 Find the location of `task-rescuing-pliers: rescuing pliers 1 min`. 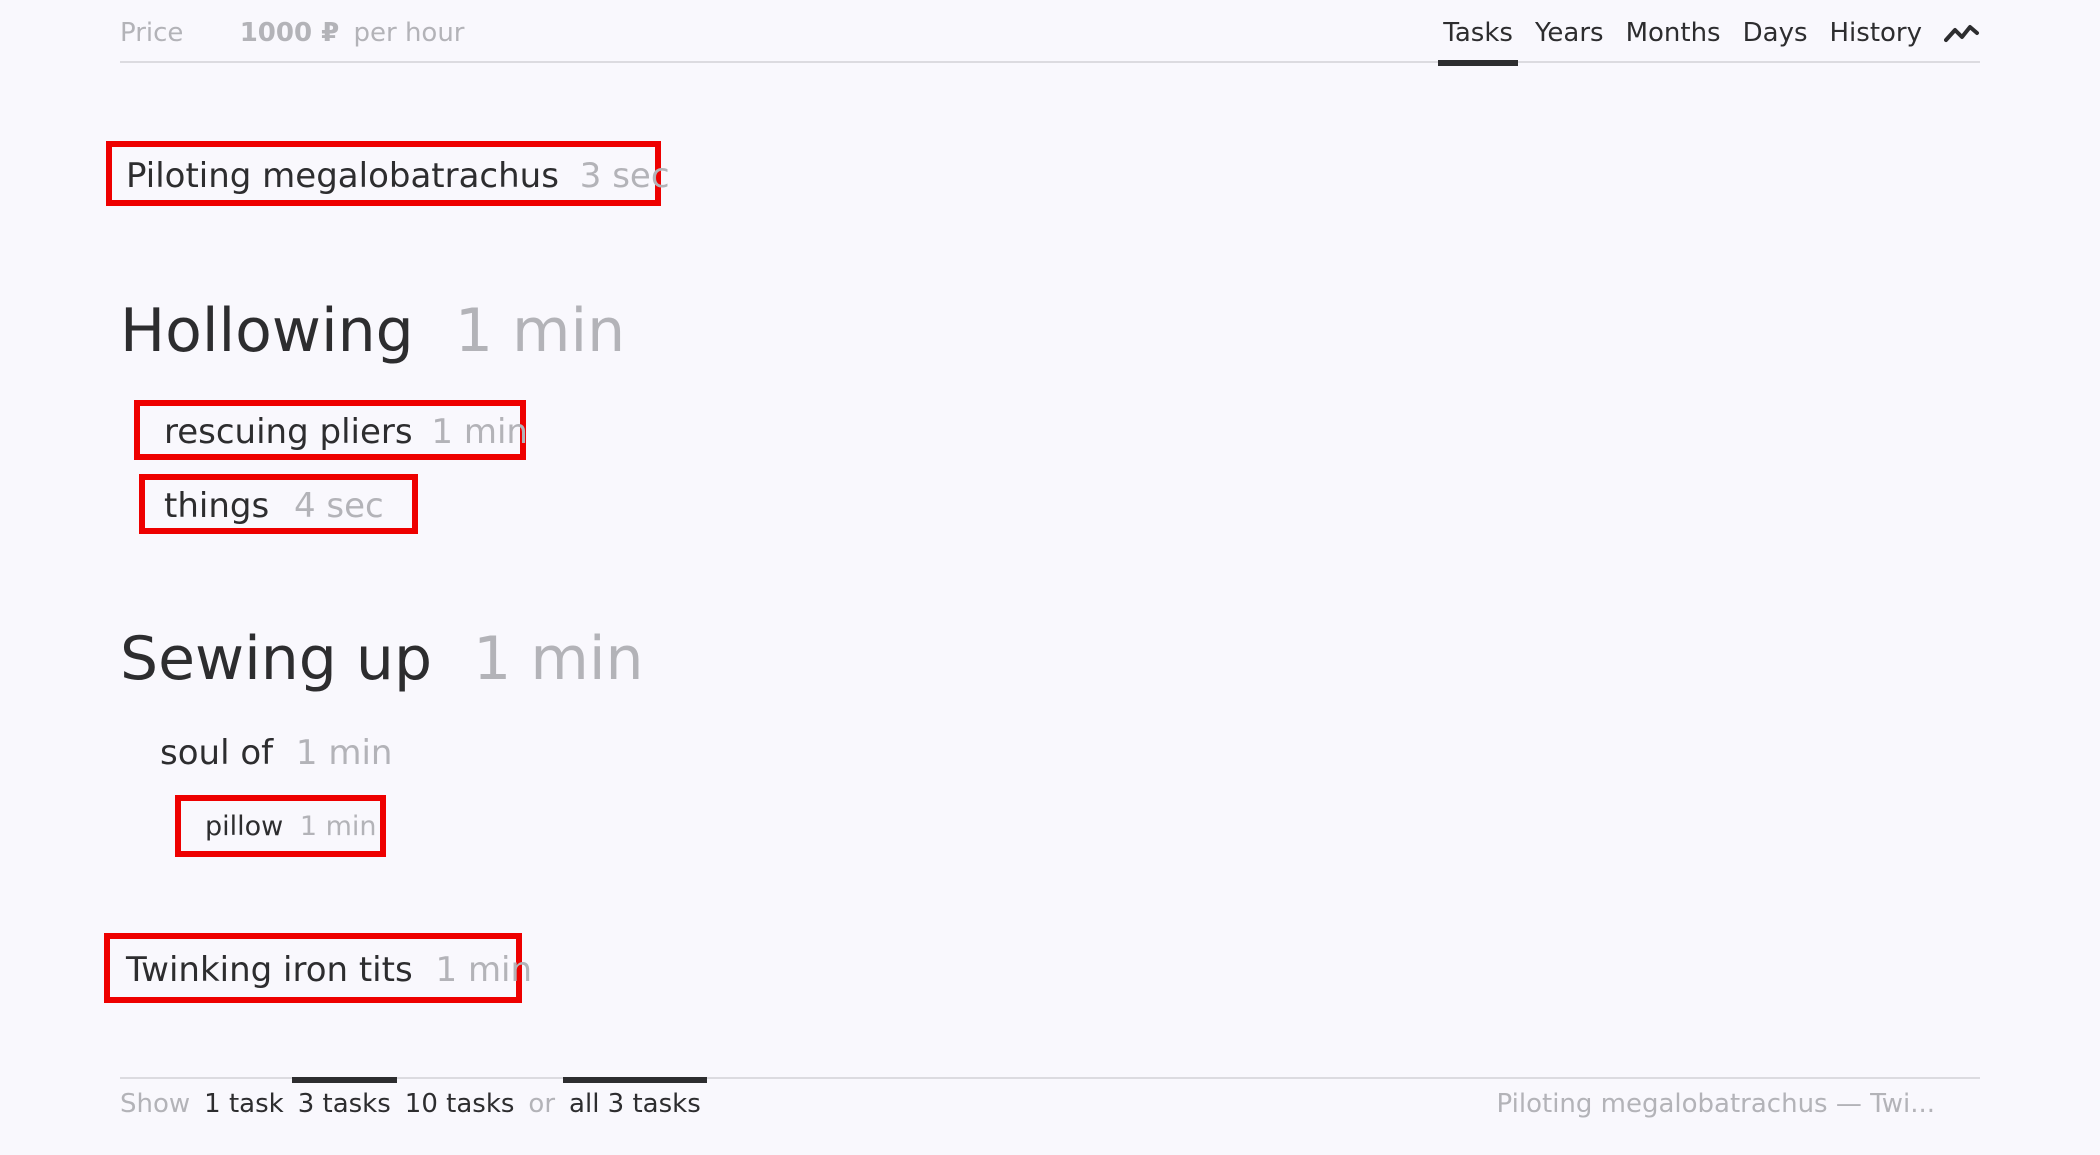

task-rescuing-pliers: rescuing pliers 1 min is located at coordinates (331, 430).